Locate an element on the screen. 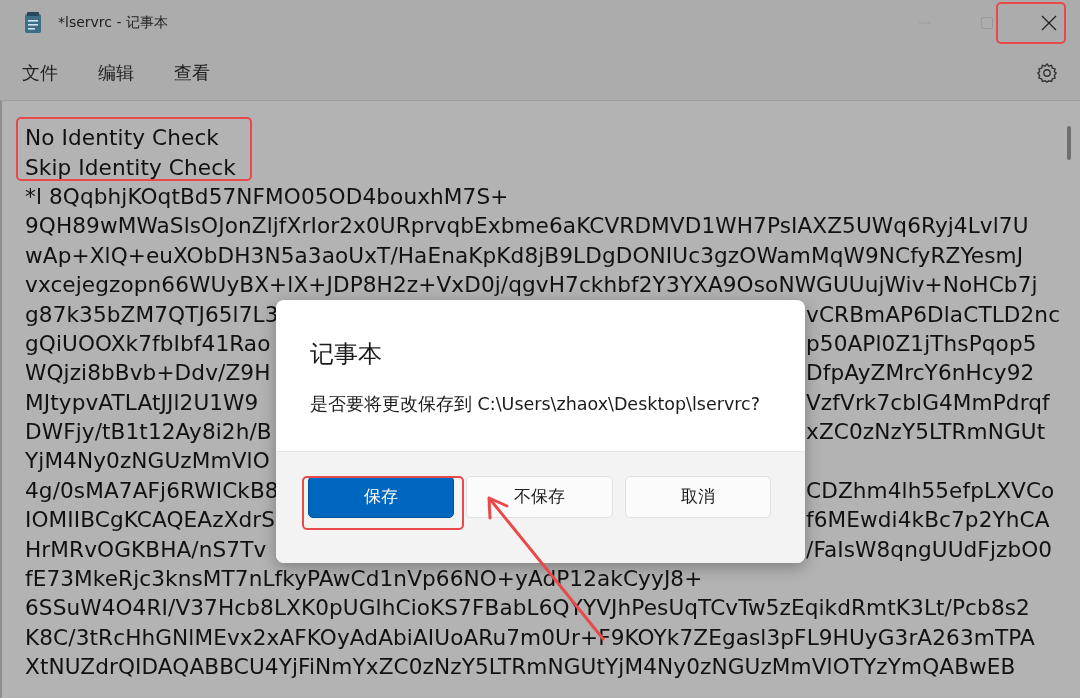 This screenshot has height=698, width=1080. text-line: /FaIsW8qngUUdFjzbO0 is located at coordinates (929, 549).